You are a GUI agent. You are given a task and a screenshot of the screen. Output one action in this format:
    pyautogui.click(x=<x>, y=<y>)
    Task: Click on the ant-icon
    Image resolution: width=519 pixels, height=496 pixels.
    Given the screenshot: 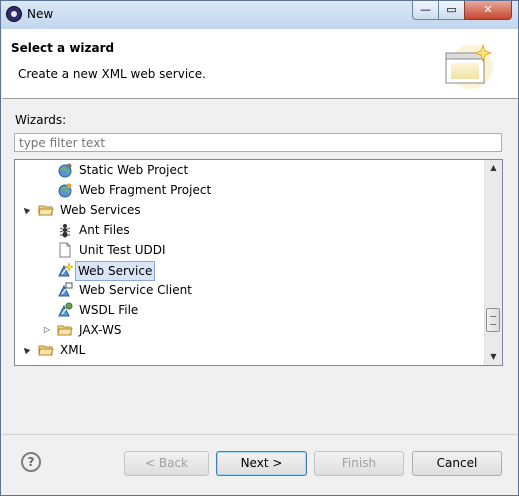 What is the action you would take?
    pyautogui.click(x=65, y=230)
    